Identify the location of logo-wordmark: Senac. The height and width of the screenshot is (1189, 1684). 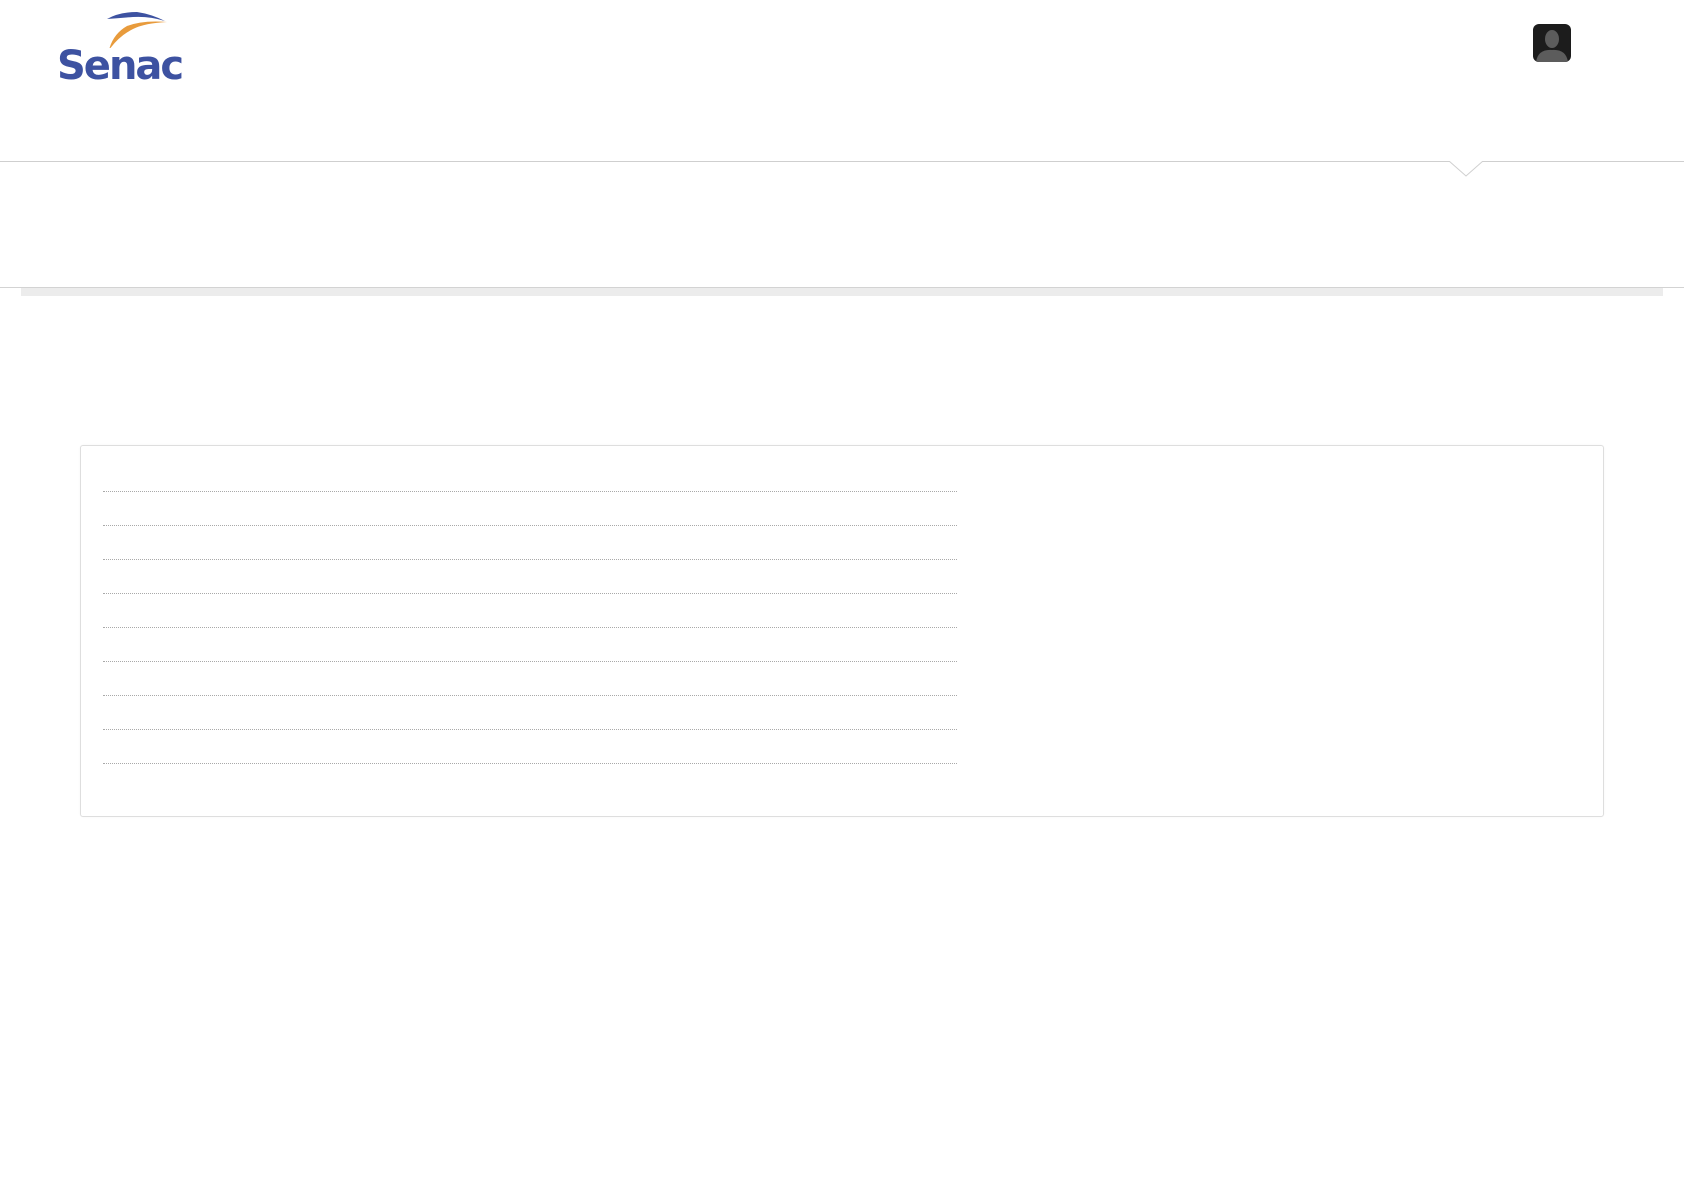
(120, 66).